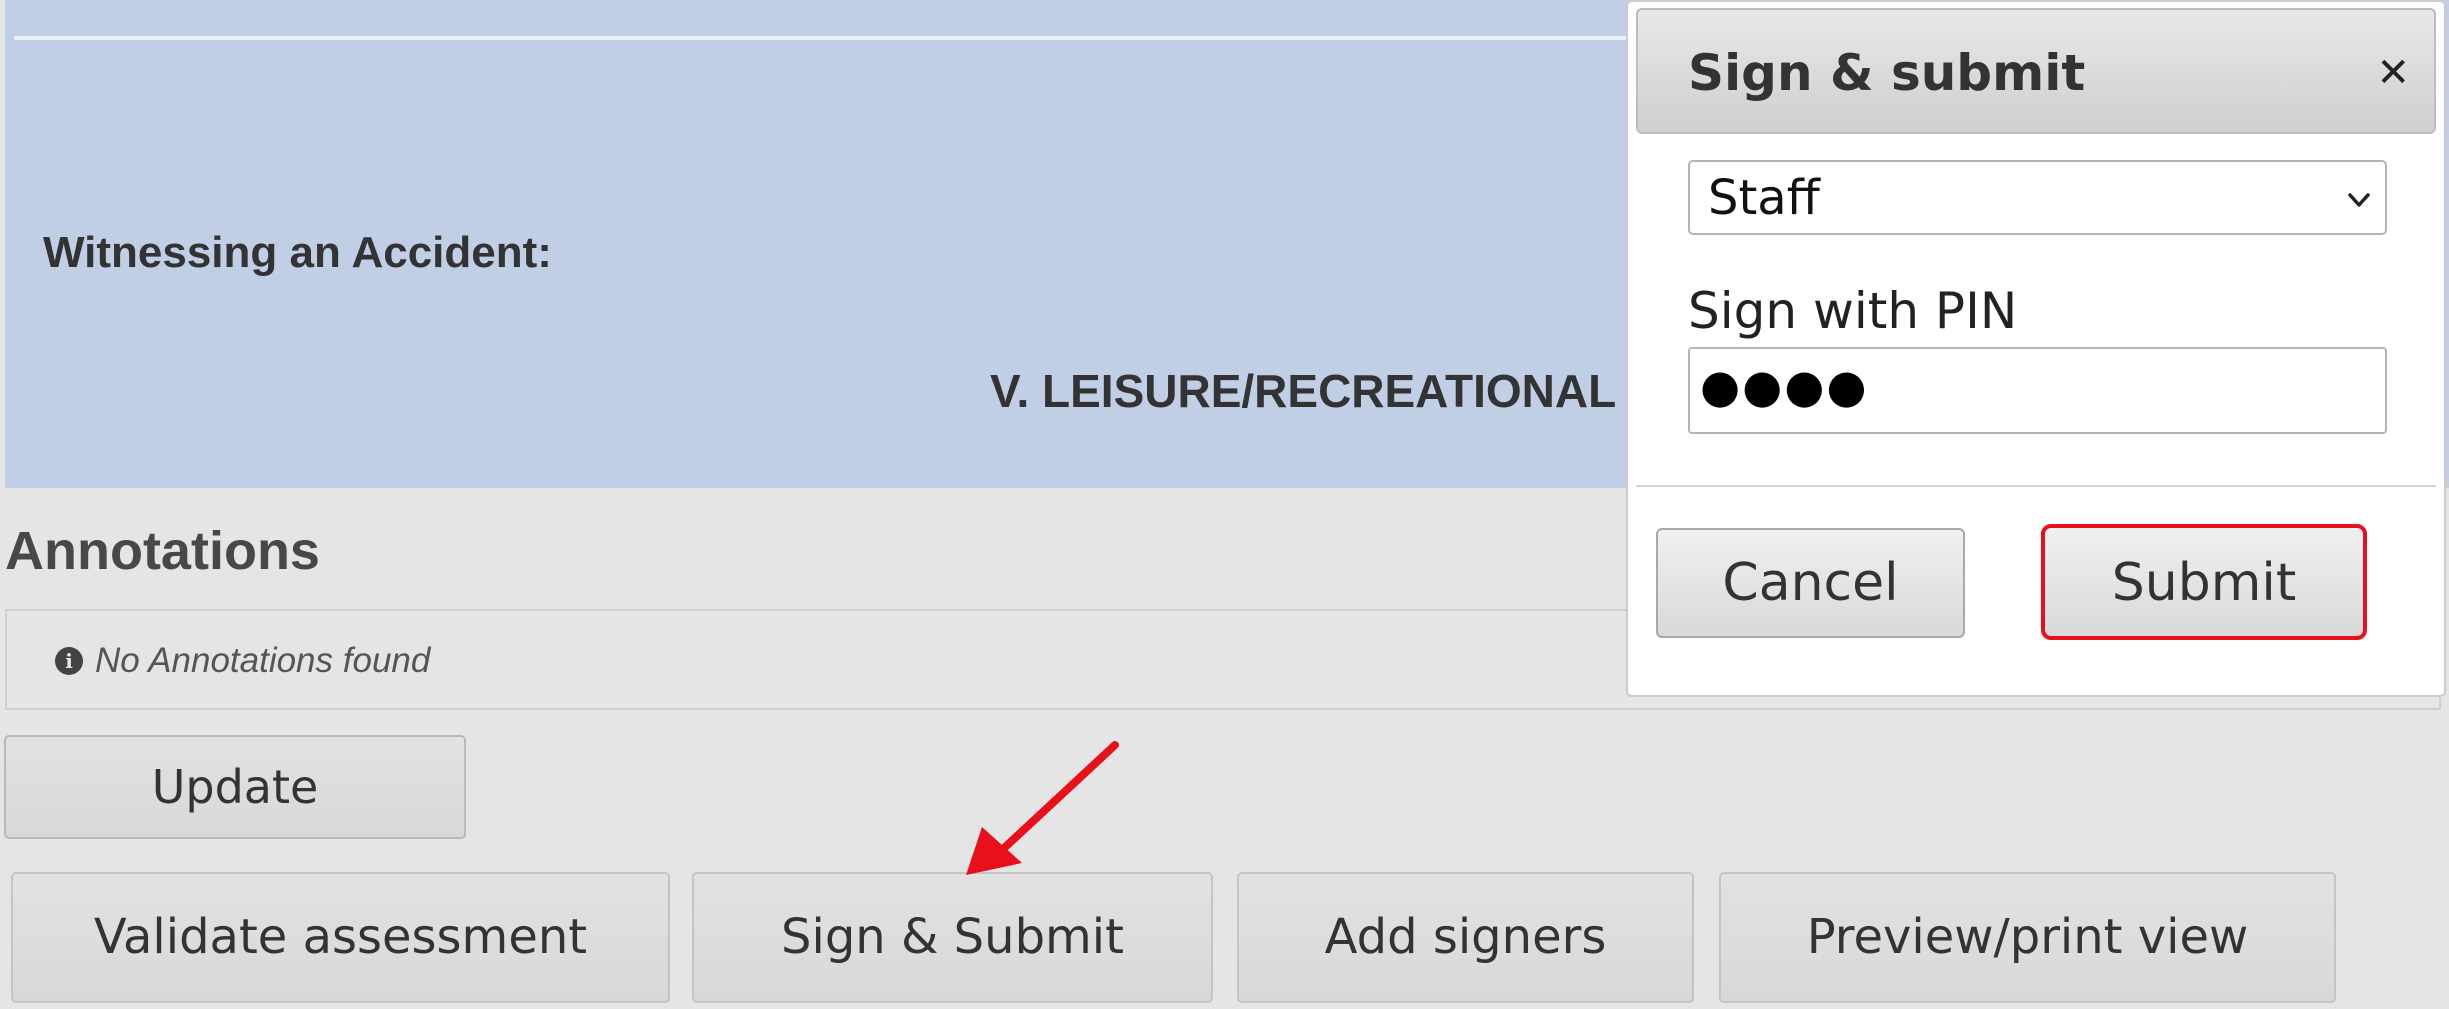 The image size is (2449, 1009). What do you see at coordinates (1887, 73) in the screenshot?
I see `dialog-title: Sign & submit` at bounding box center [1887, 73].